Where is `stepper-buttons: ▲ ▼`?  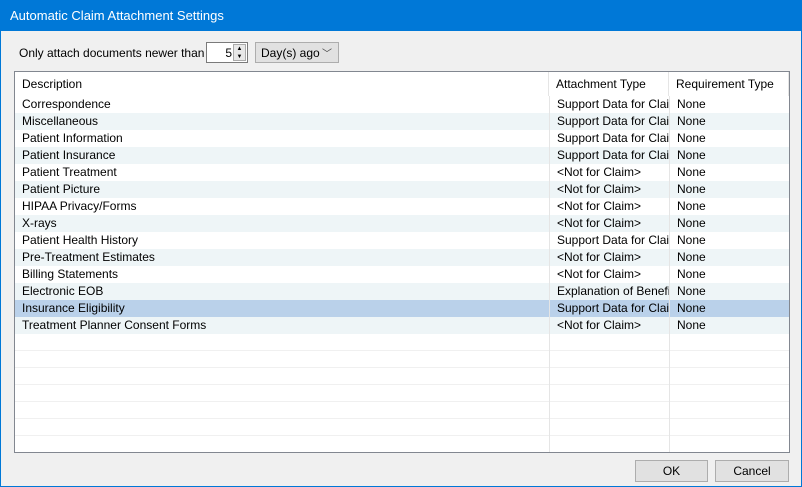 stepper-buttons: ▲ ▼ is located at coordinates (239, 52).